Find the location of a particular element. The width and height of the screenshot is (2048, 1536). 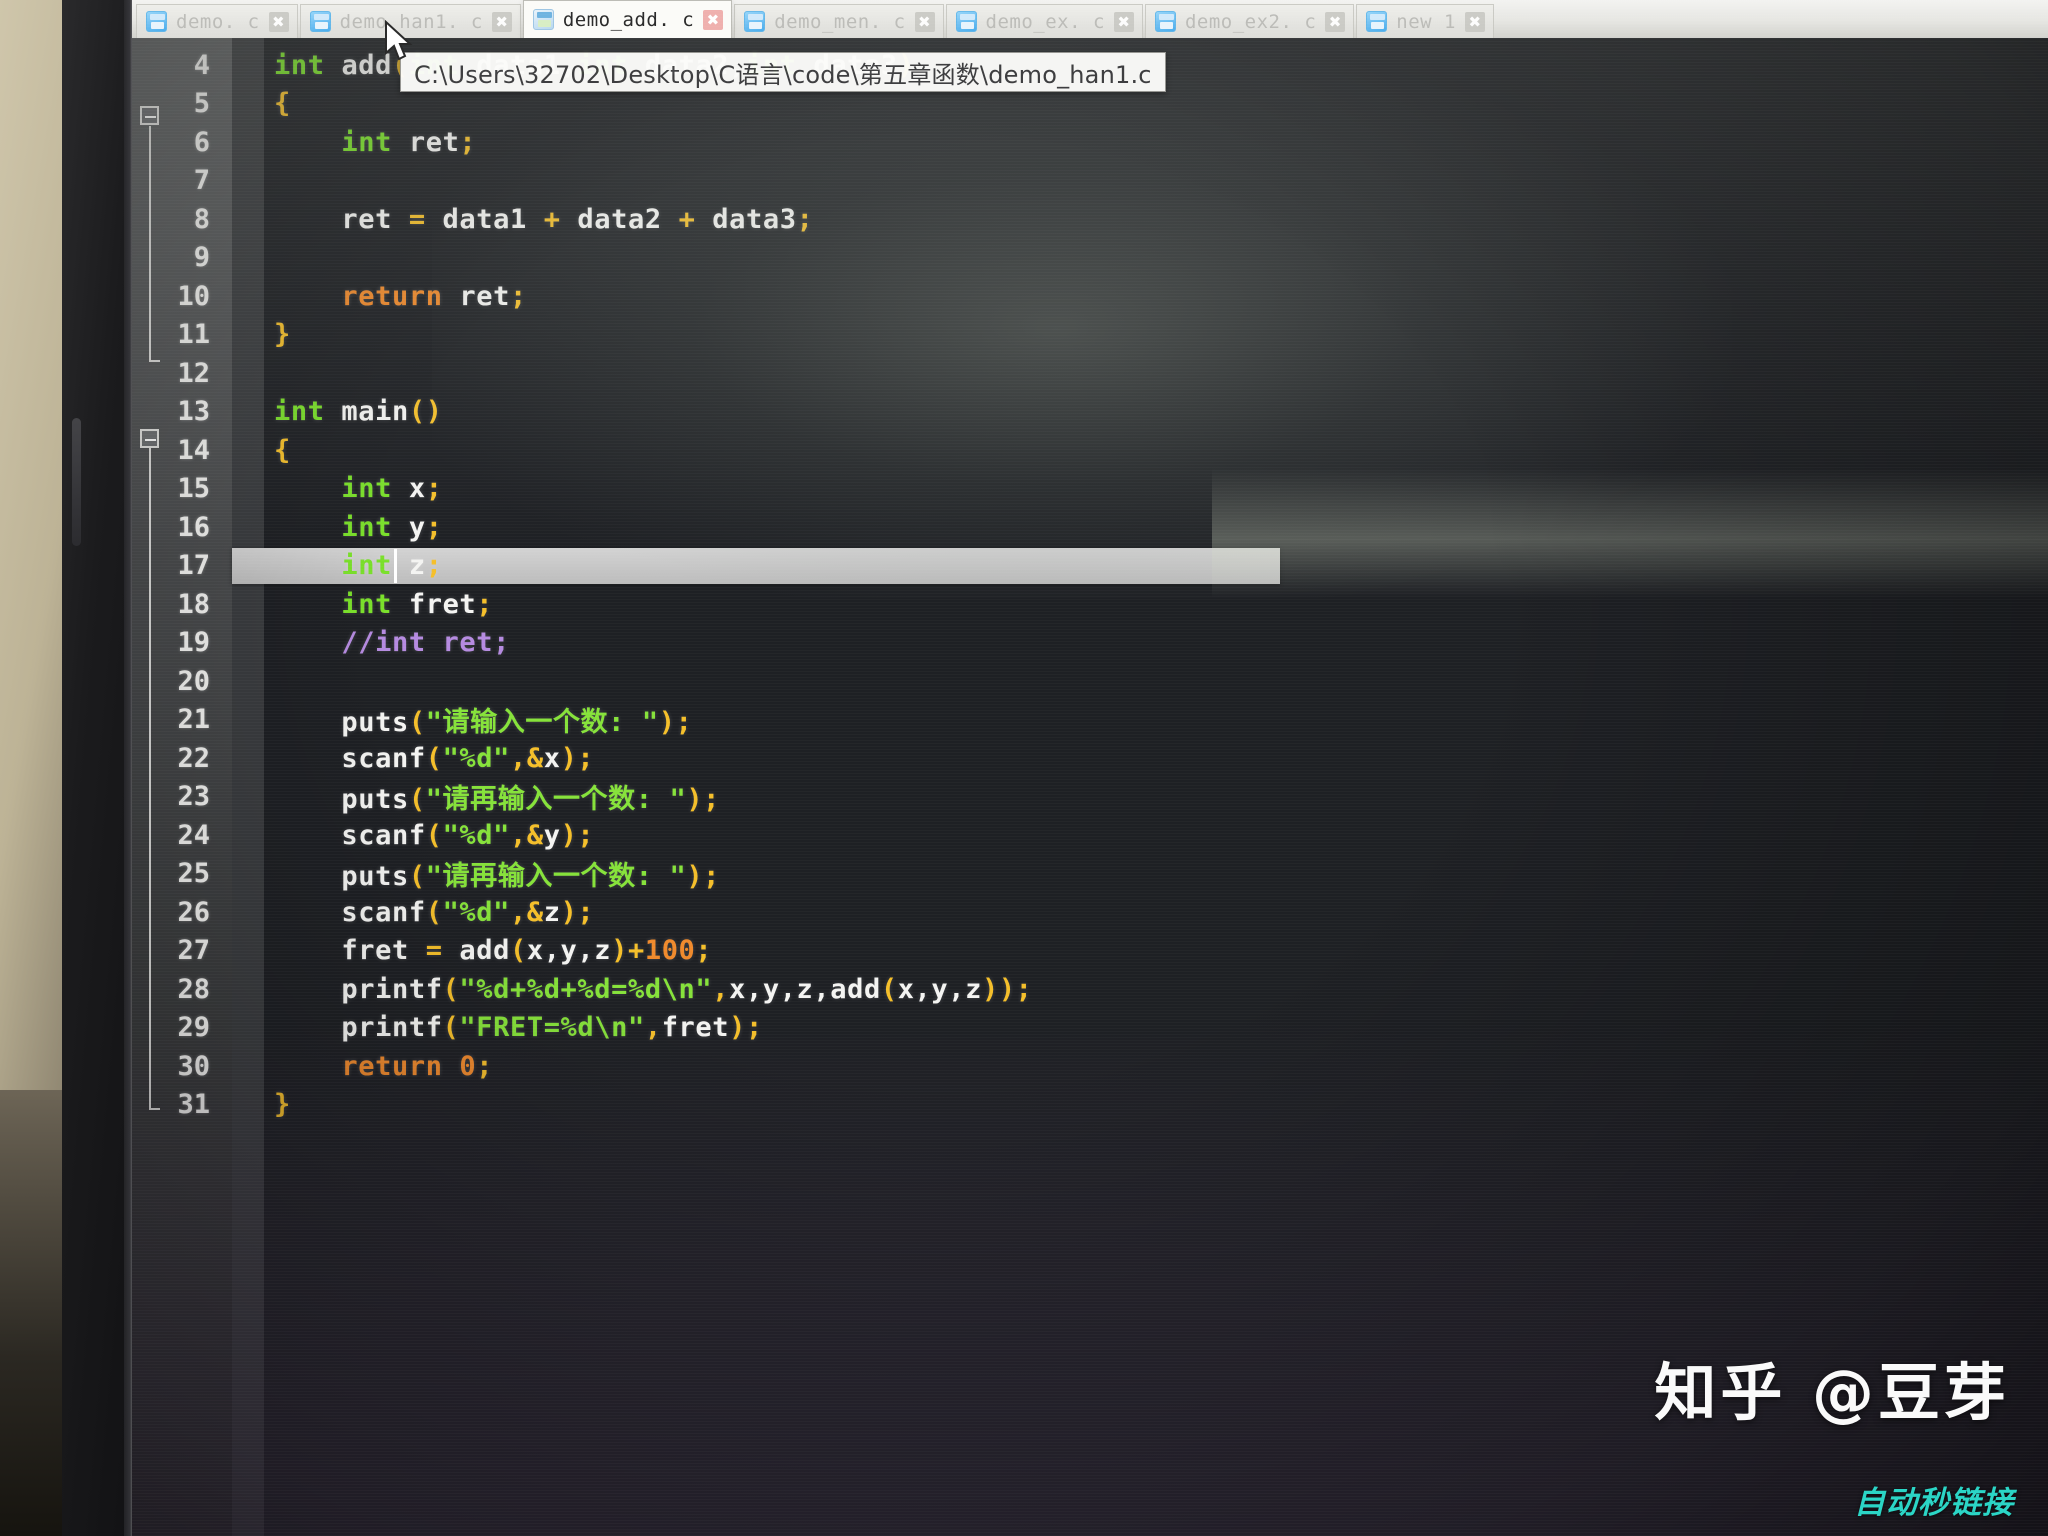

tab-label: demo_add. c is located at coordinates (628, 19).